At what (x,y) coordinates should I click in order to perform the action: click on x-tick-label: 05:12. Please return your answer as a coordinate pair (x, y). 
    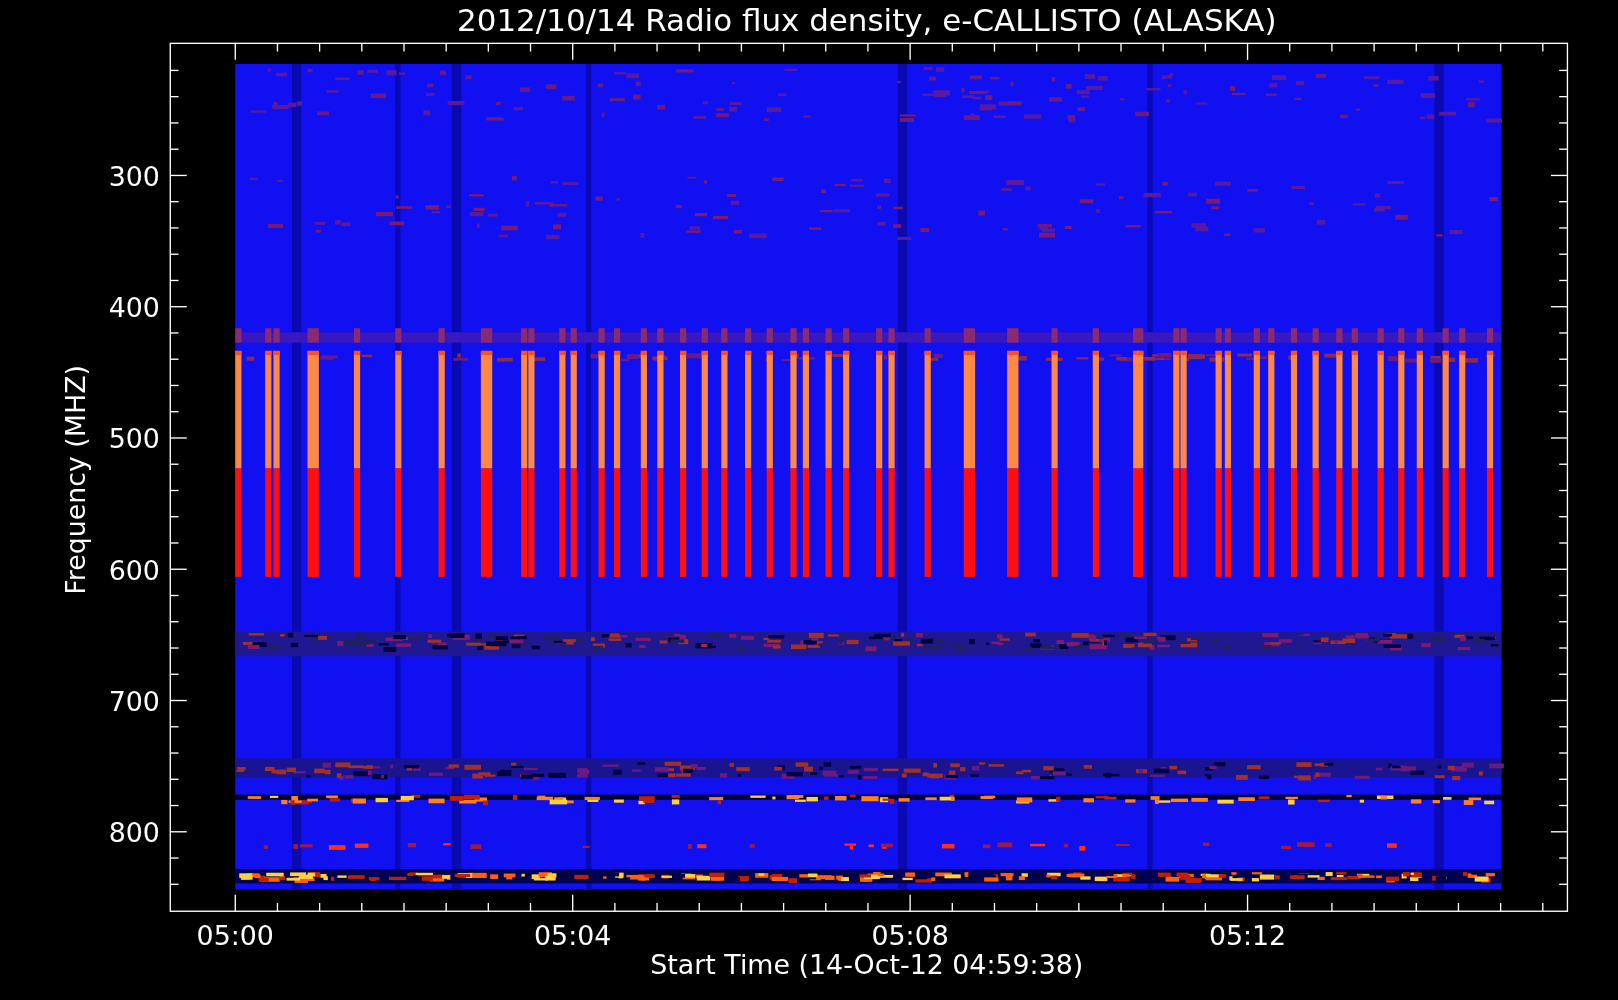
    Looking at the image, I should click on (1247, 936).